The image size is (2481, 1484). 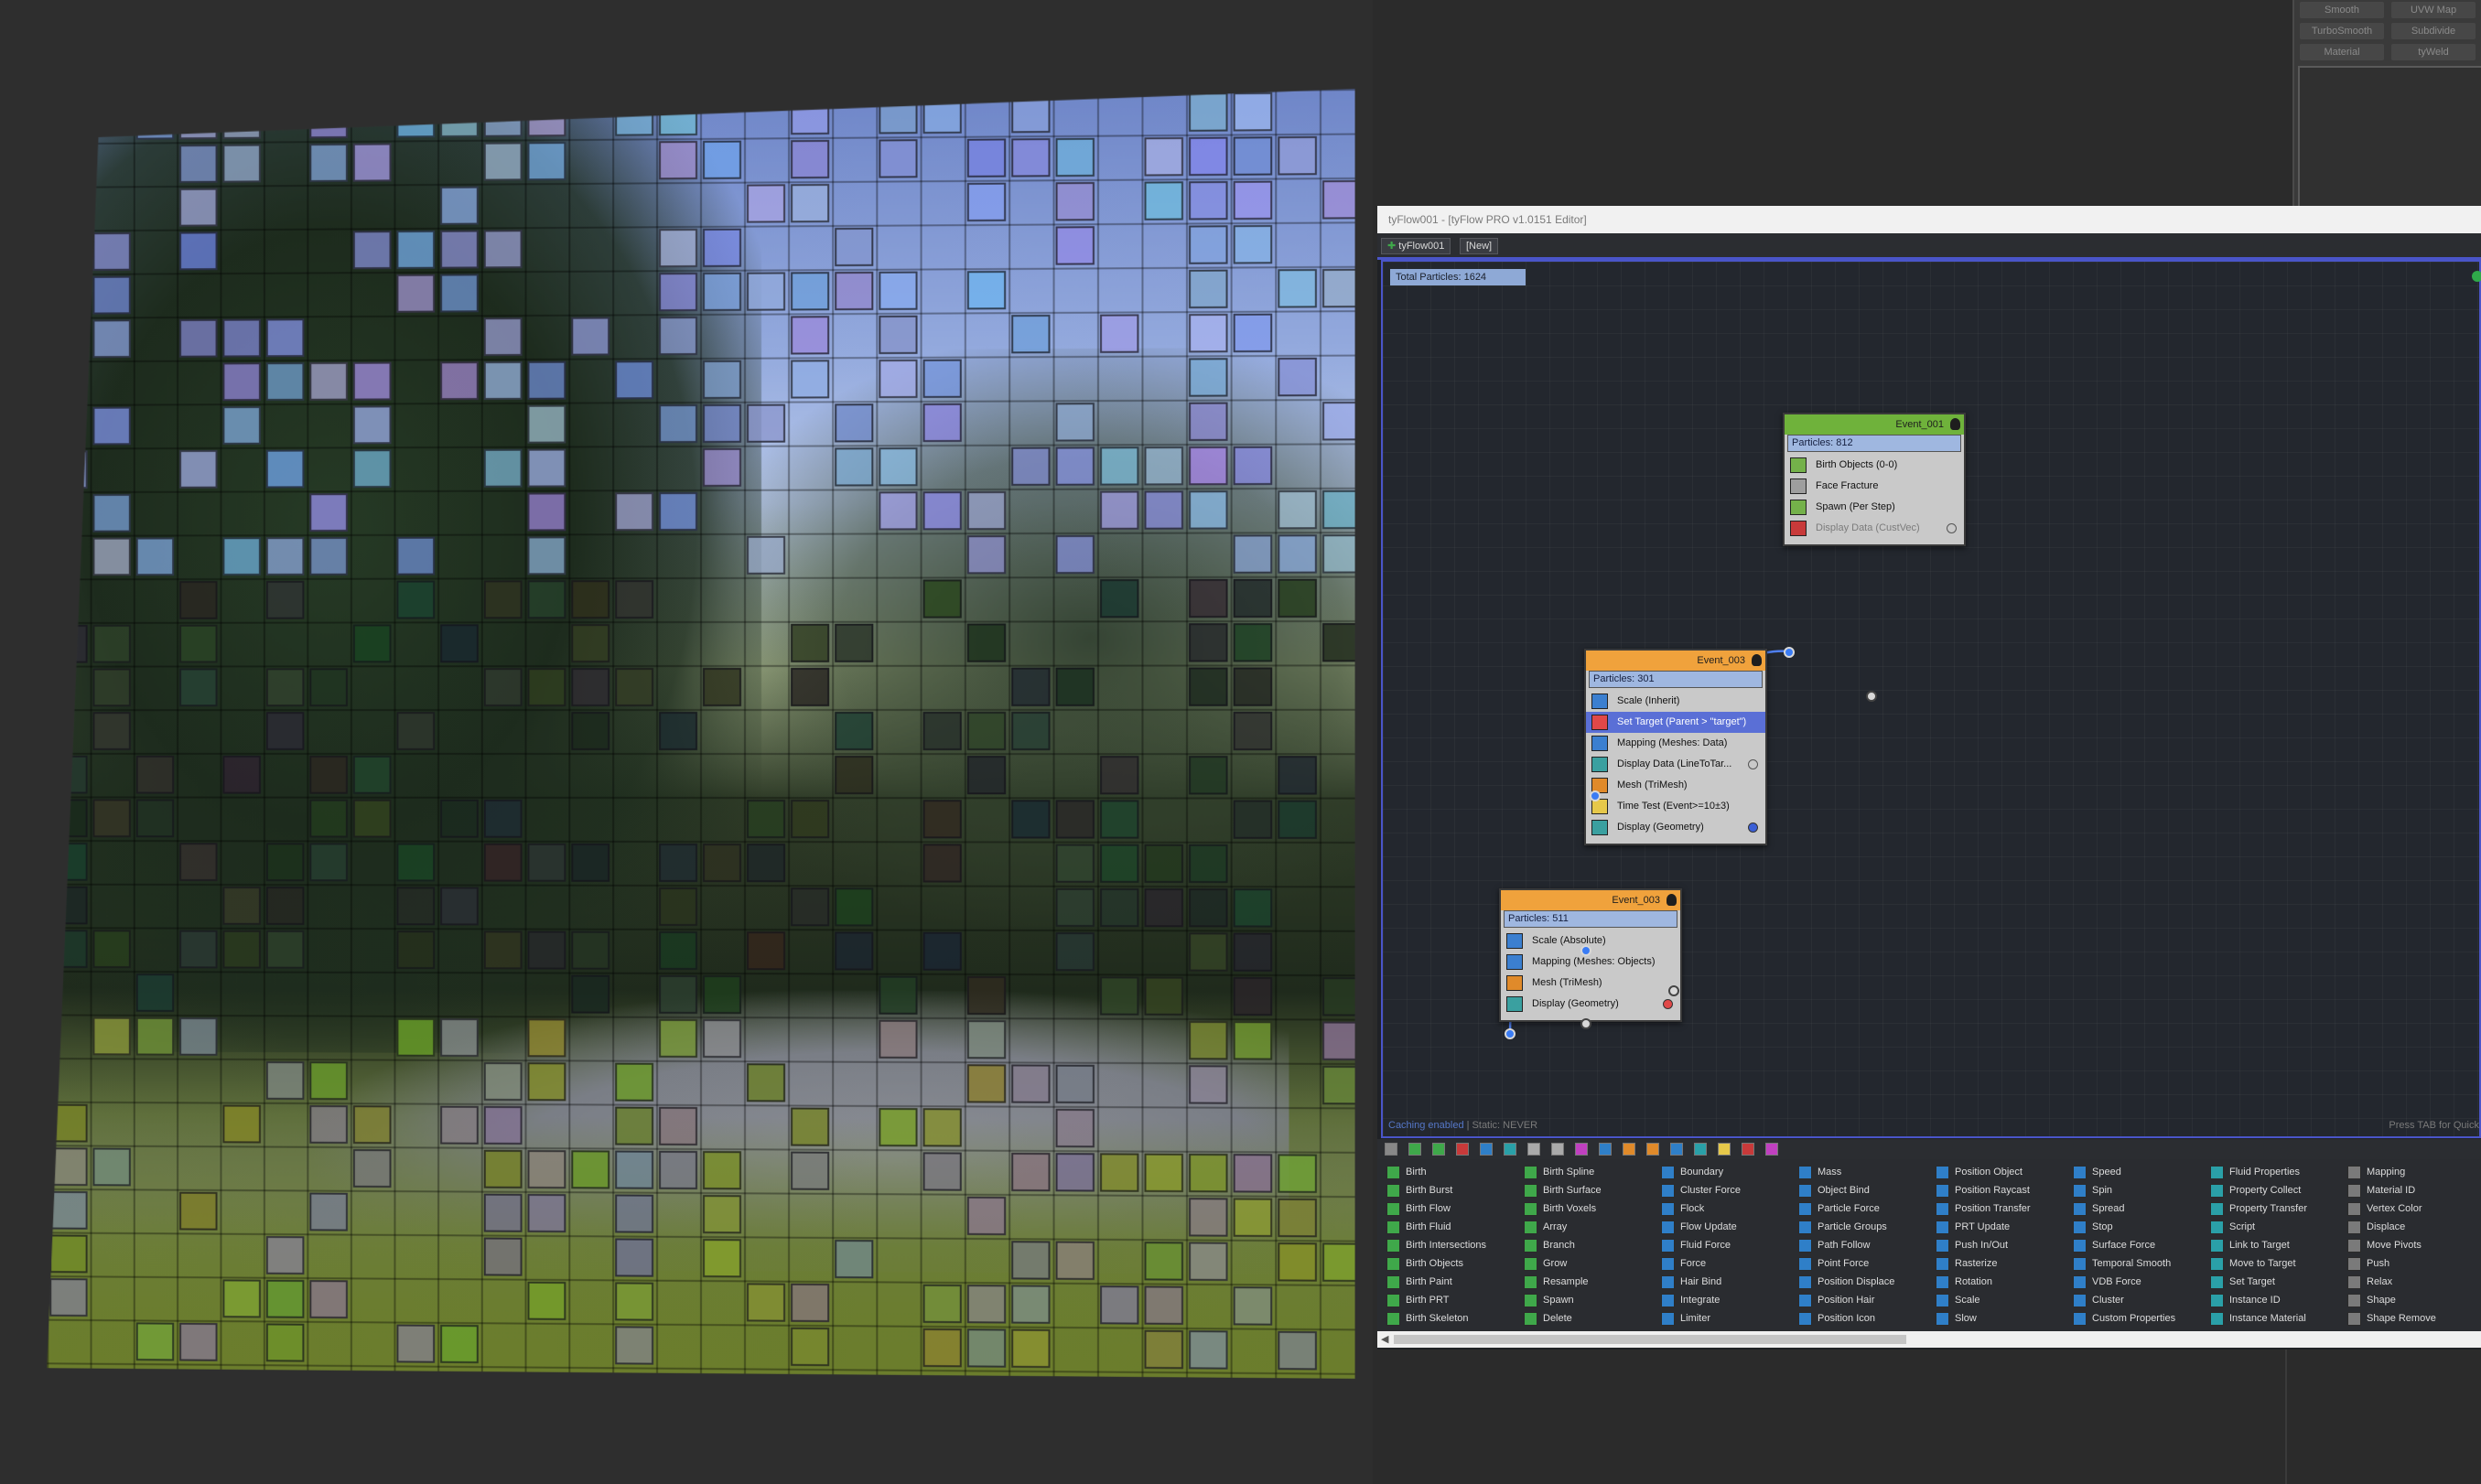 What do you see at coordinates (1587, 1318) in the screenshot?
I see `depot-operator: Delete` at bounding box center [1587, 1318].